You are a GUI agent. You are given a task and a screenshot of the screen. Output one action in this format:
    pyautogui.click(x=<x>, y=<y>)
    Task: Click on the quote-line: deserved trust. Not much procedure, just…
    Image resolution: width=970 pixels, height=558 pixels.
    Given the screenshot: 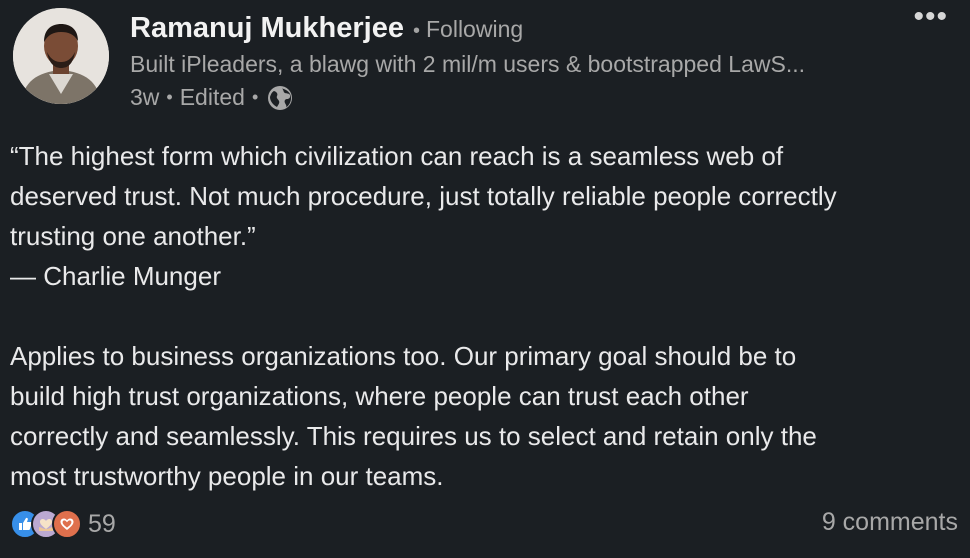 What is the action you would take?
    pyautogui.click(x=423, y=196)
    